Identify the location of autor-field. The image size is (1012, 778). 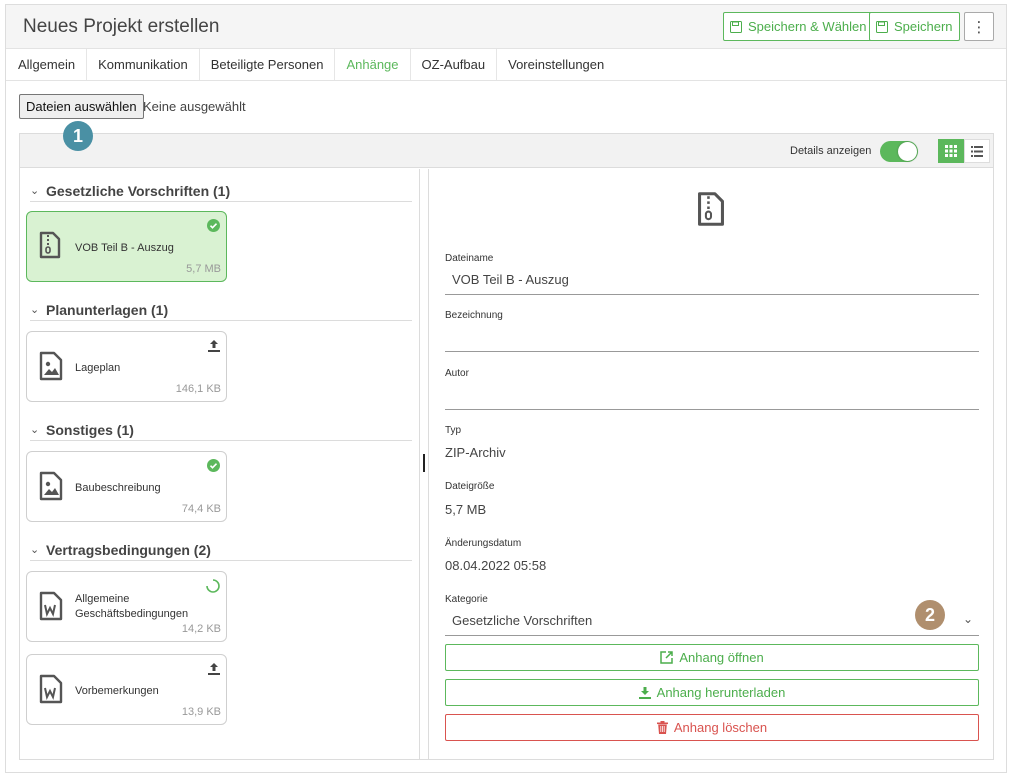
(712, 395).